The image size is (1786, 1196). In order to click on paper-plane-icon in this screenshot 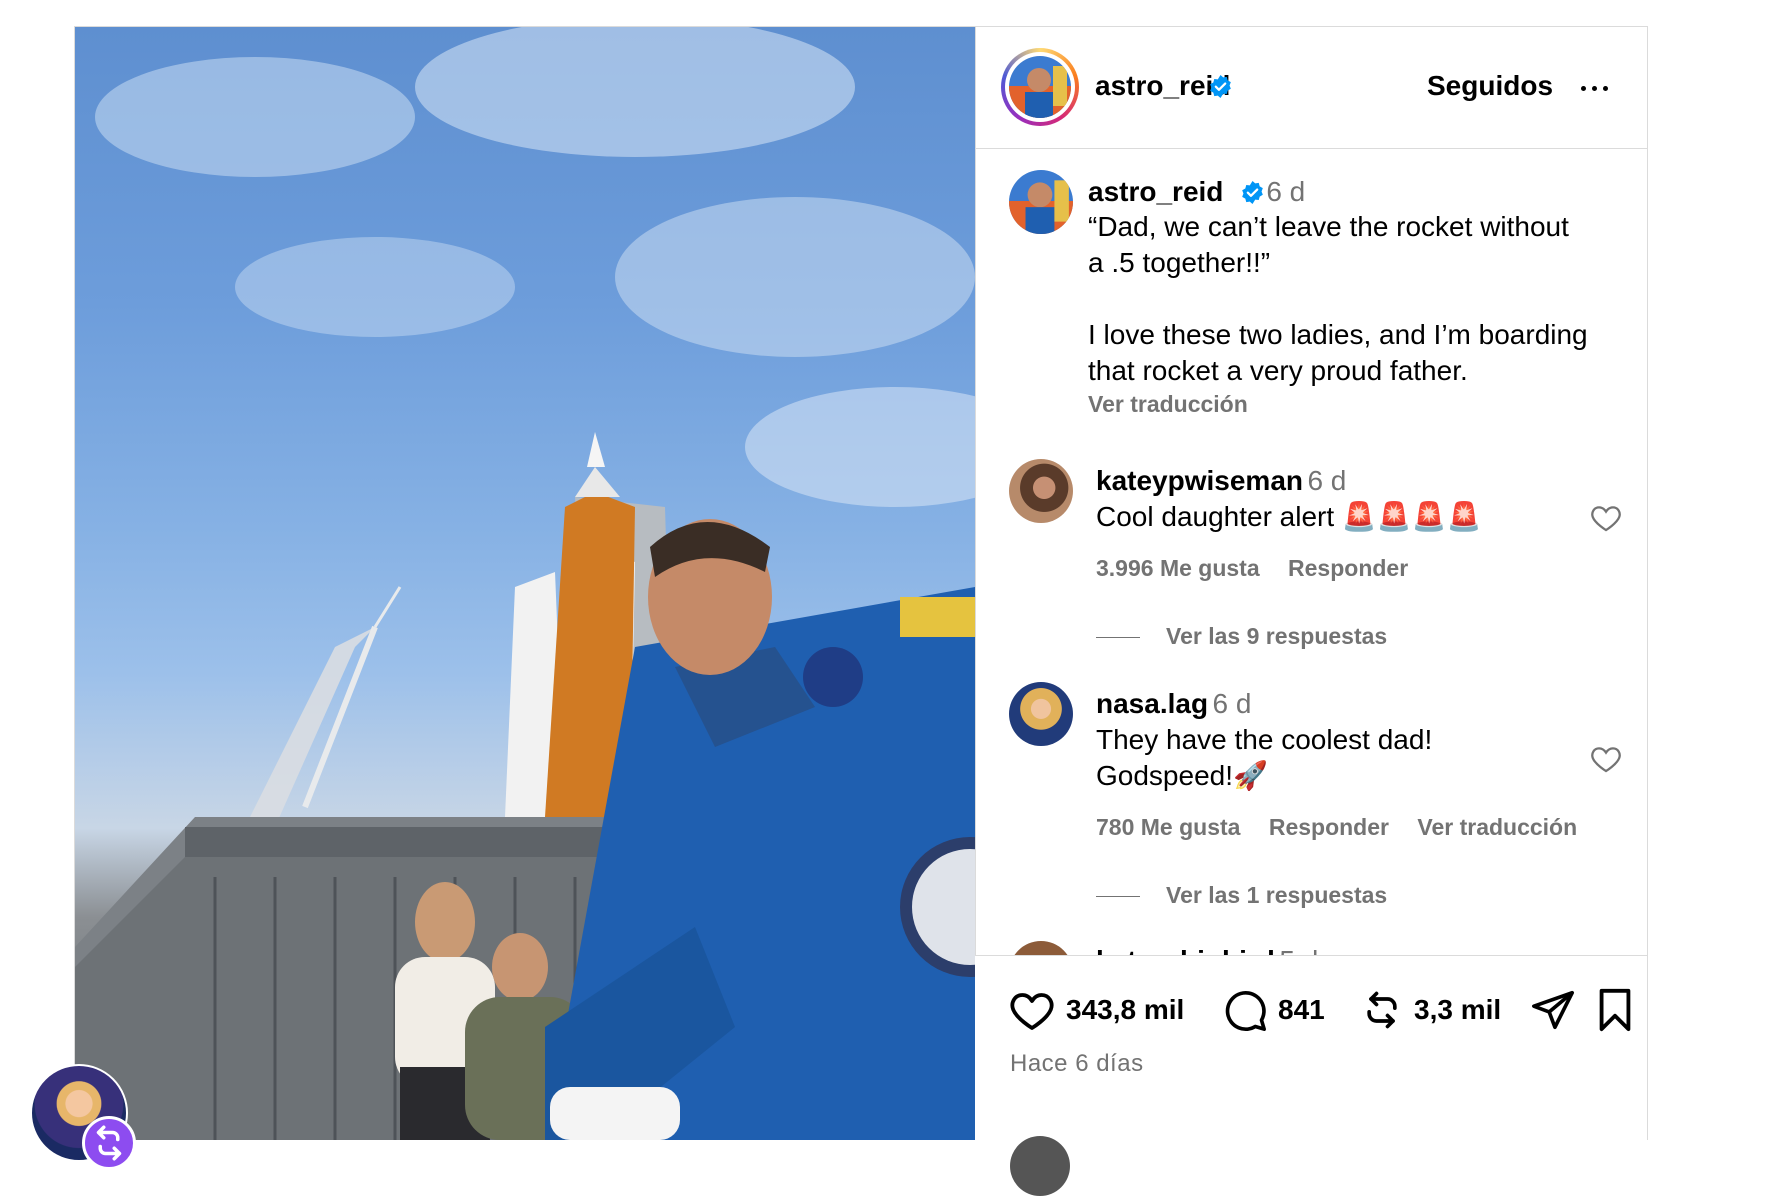, I will do `click(1553, 1010)`.